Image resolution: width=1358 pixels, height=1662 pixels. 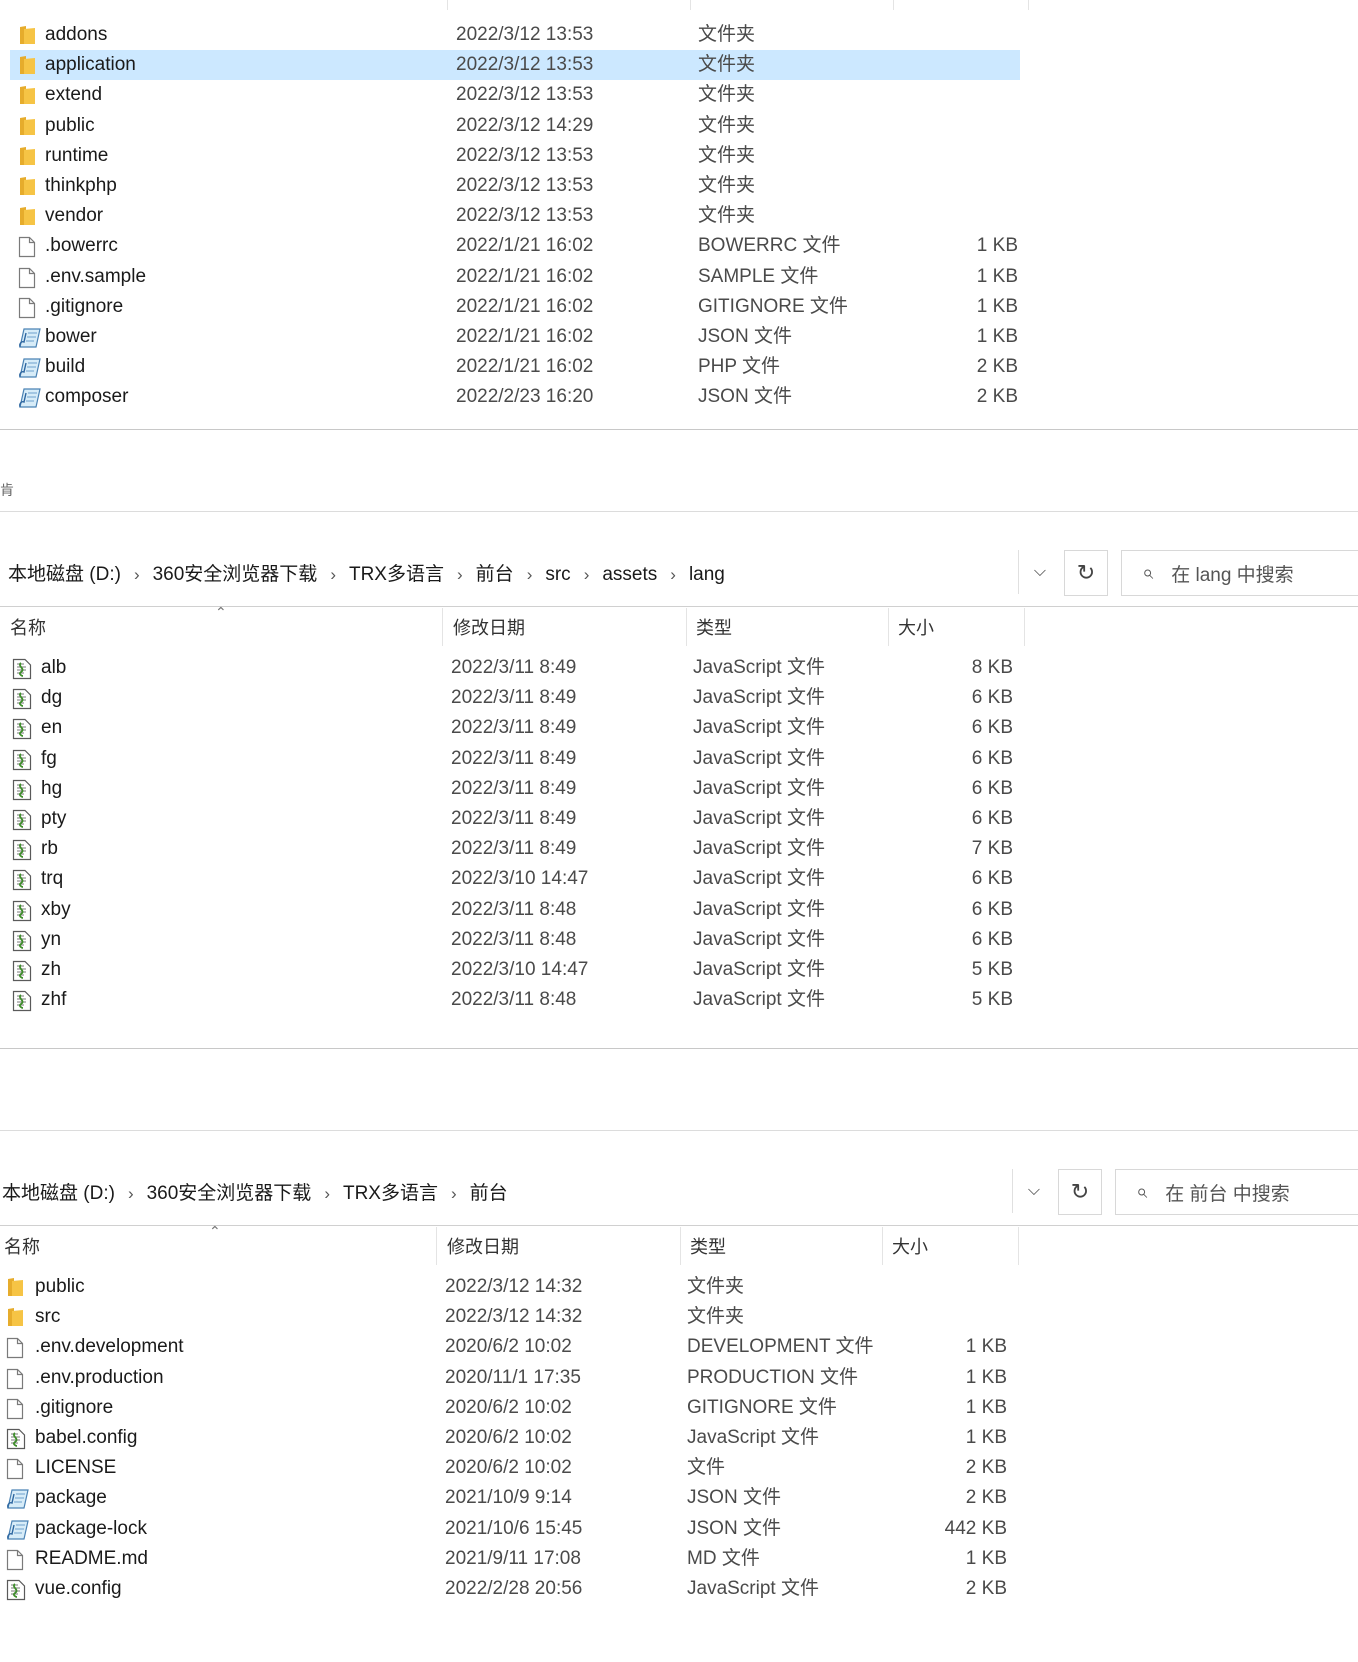 What do you see at coordinates (74, 216) in the screenshot?
I see `file-name: vendor` at bounding box center [74, 216].